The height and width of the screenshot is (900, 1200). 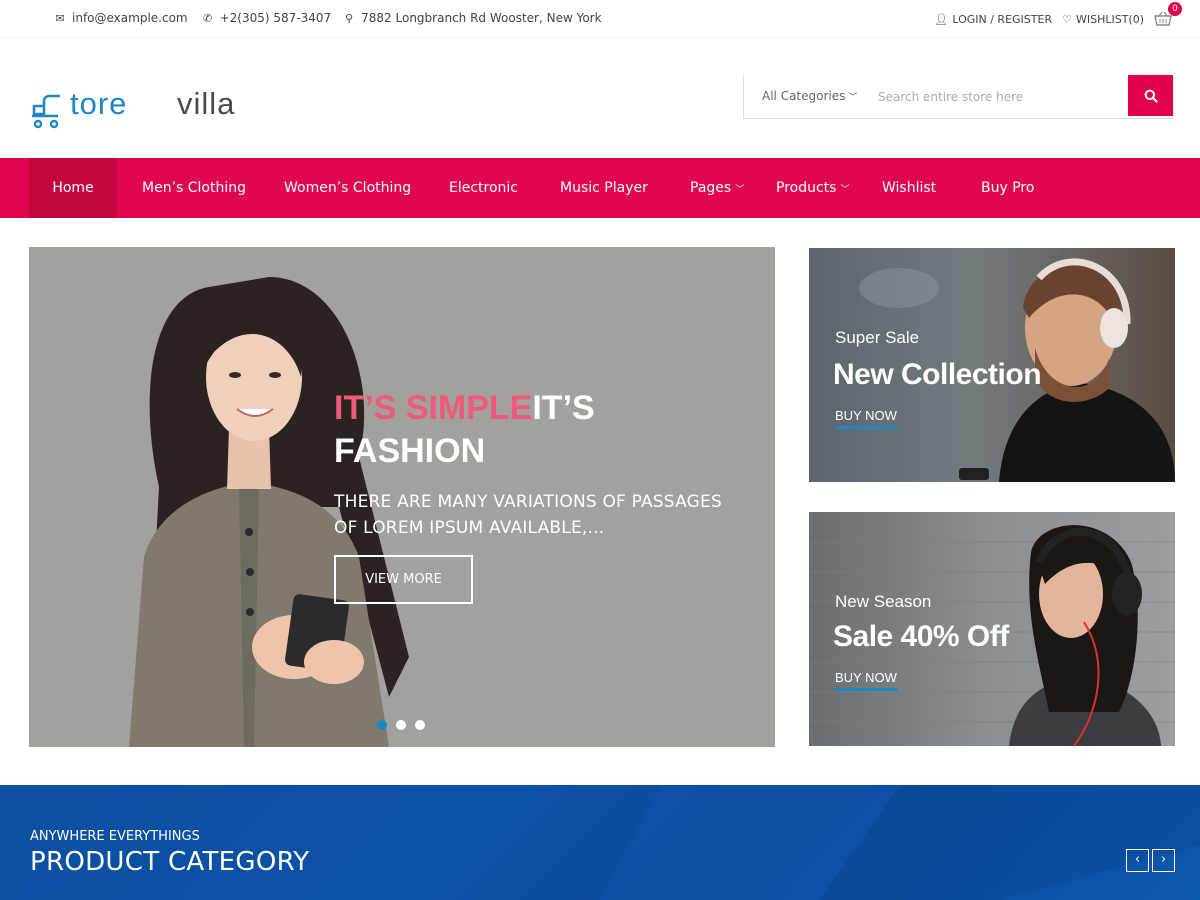 I want to click on carousel-prev-button: ‹, so click(x=1137, y=860).